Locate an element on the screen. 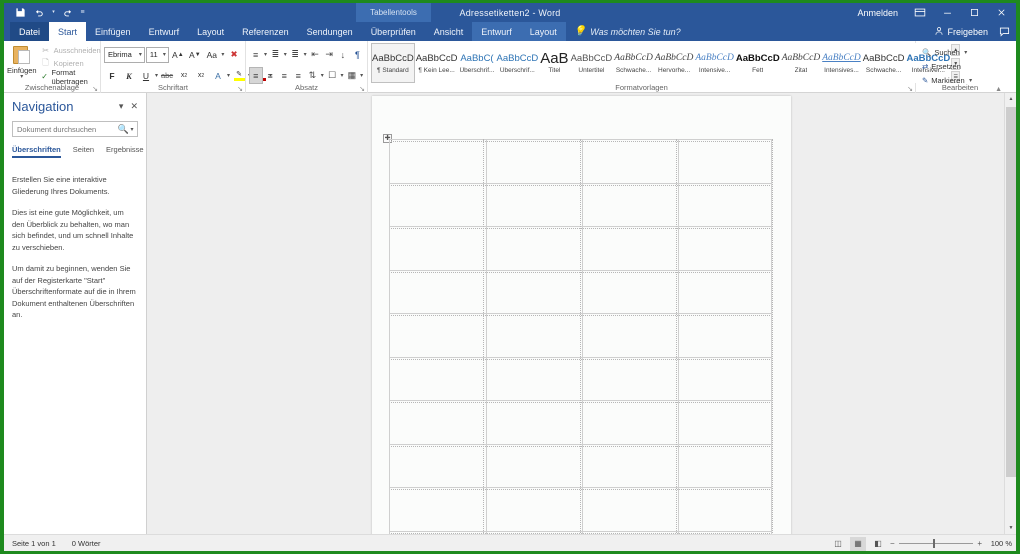 This screenshot has height=554, width=1020. change-case-caret-icon: ▾ is located at coordinates (223, 54).